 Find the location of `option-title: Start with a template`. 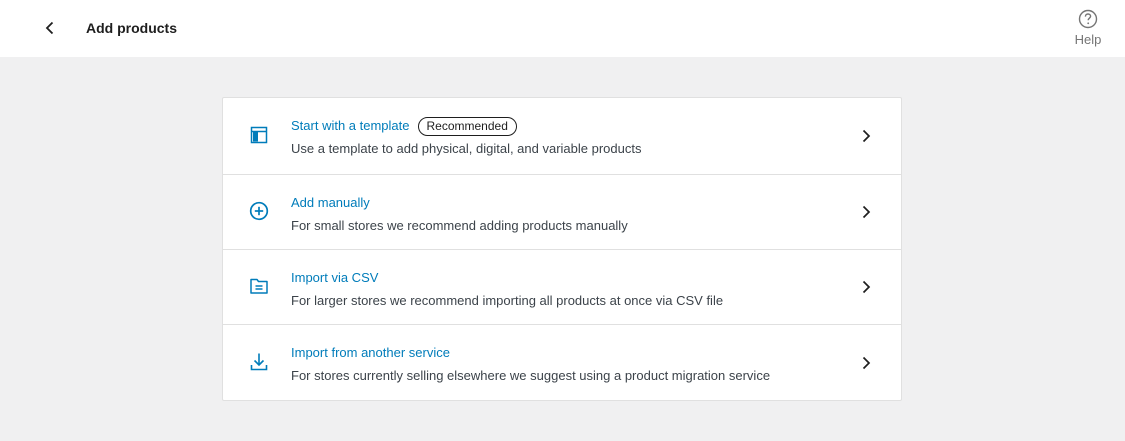

option-title: Start with a template is located at coordinates (350, 125).